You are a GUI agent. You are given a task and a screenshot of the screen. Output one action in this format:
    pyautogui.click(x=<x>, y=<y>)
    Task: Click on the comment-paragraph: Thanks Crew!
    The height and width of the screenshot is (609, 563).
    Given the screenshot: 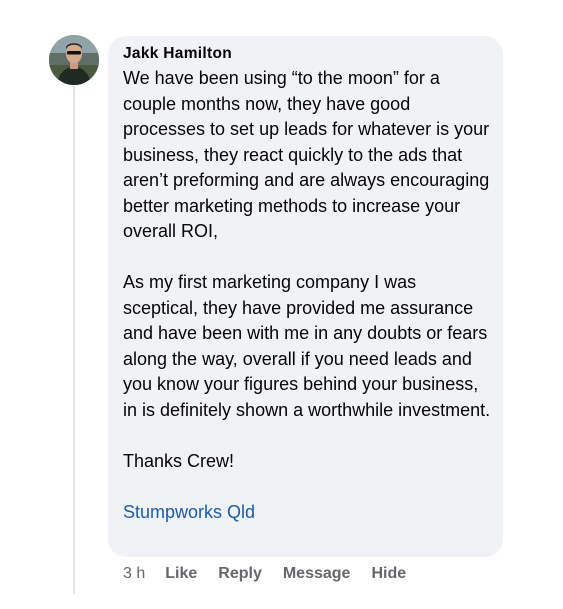 What is the action you would take?
    pyautogui.click(x=179, y=460)
    